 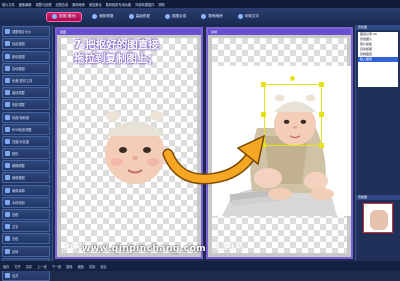 I want to click on sidebar-tool-item: 边框, so click(x=26, y=214).